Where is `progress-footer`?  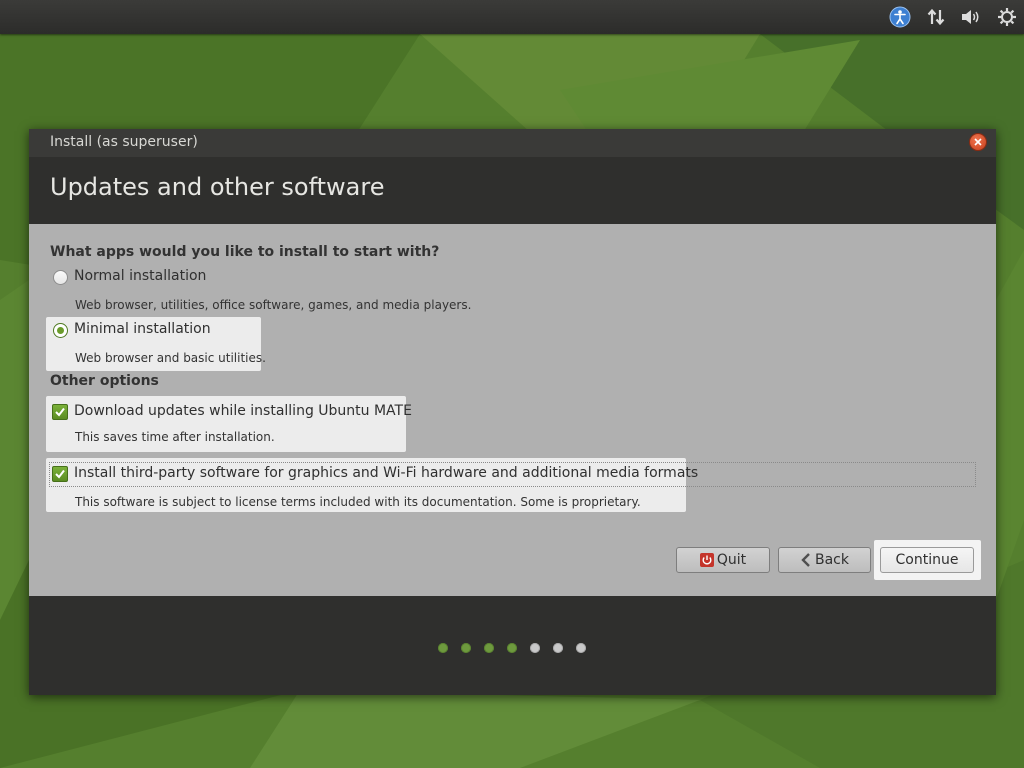
progress-footer is located at coordinates (512, 645).